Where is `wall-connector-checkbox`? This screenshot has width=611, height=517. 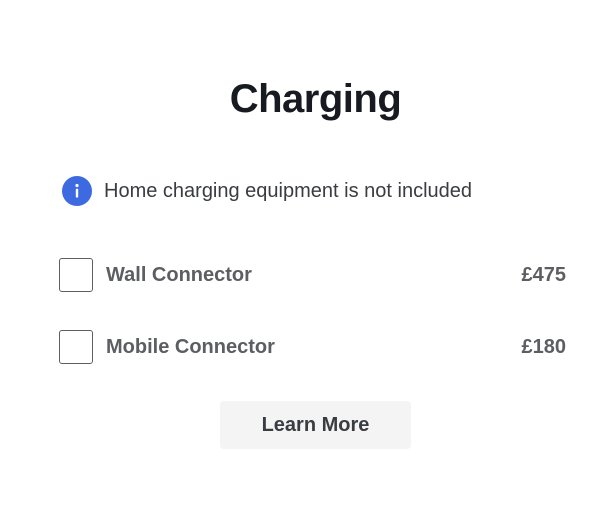 wall-connector-checkbox is located at coordinates (76, 275).